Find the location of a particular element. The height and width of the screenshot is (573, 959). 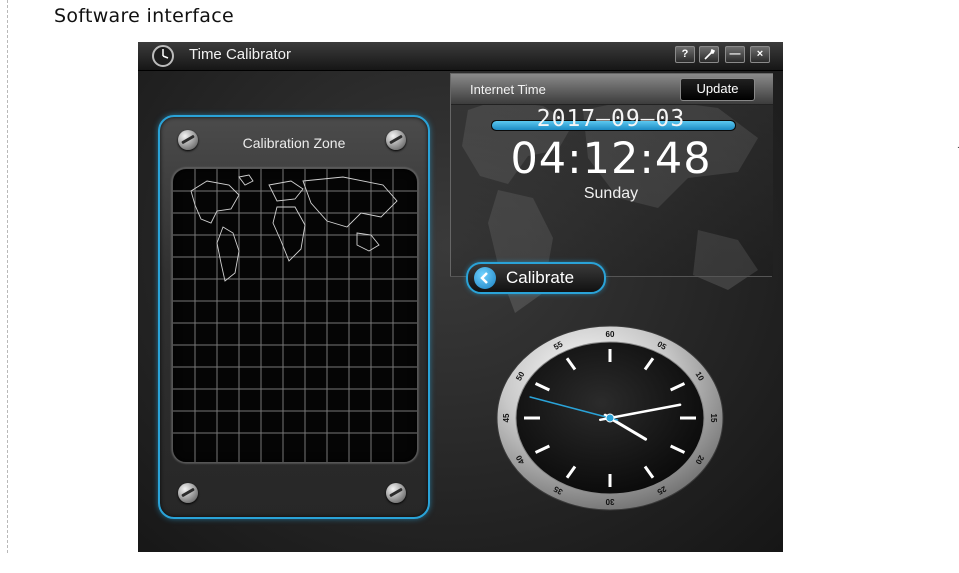

update-button: Update is located at coordinates (717, 89).